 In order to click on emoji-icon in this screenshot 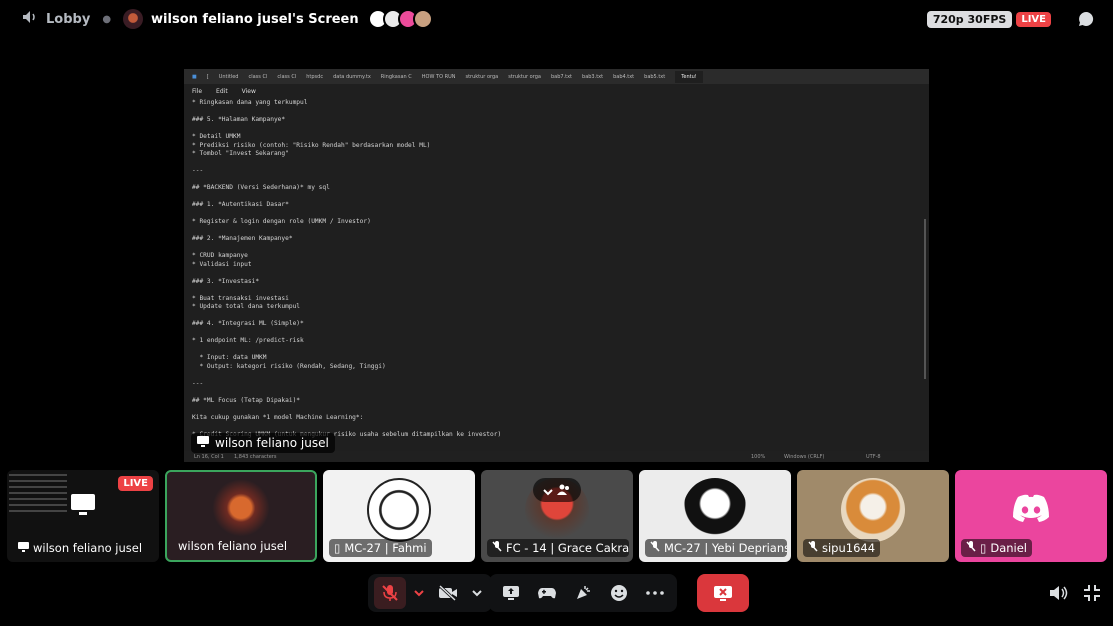, I will do `click(619, 593)`.